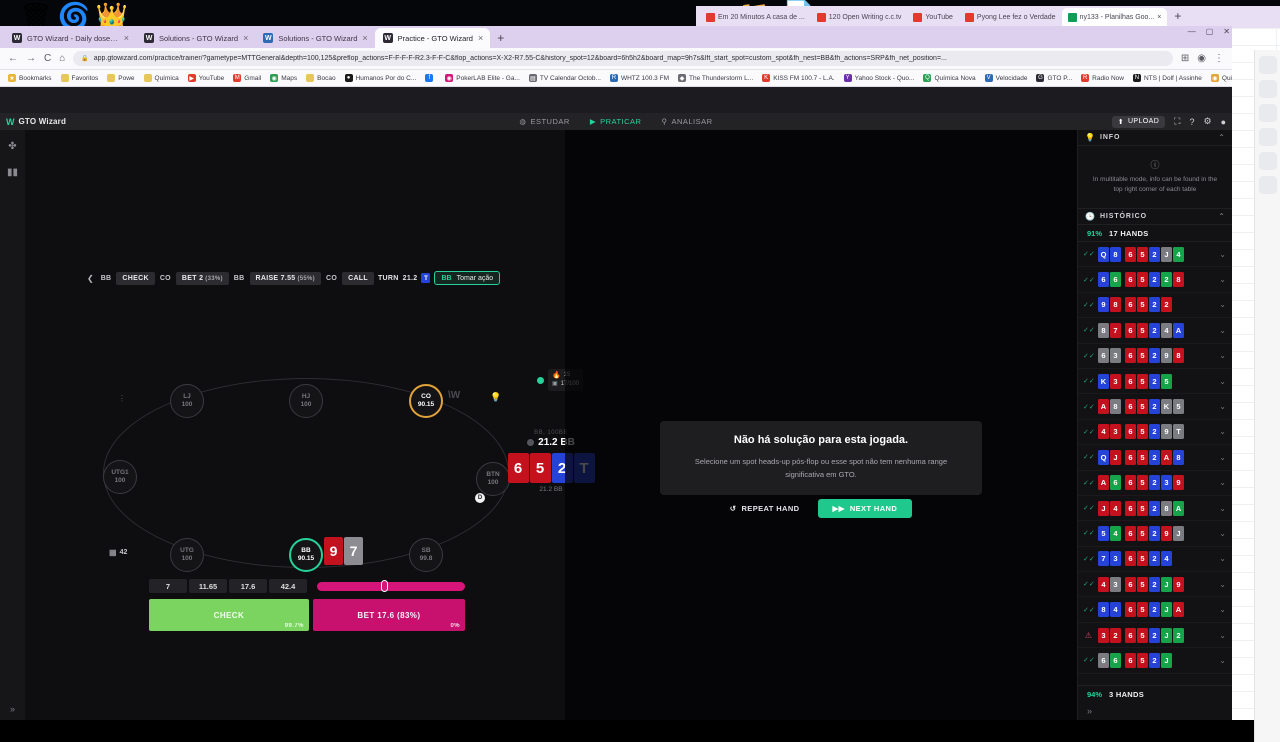 This screenshot has width=1280, height=742. I want to click on bookmark-item: R Radio Now, so click(1102, 78).